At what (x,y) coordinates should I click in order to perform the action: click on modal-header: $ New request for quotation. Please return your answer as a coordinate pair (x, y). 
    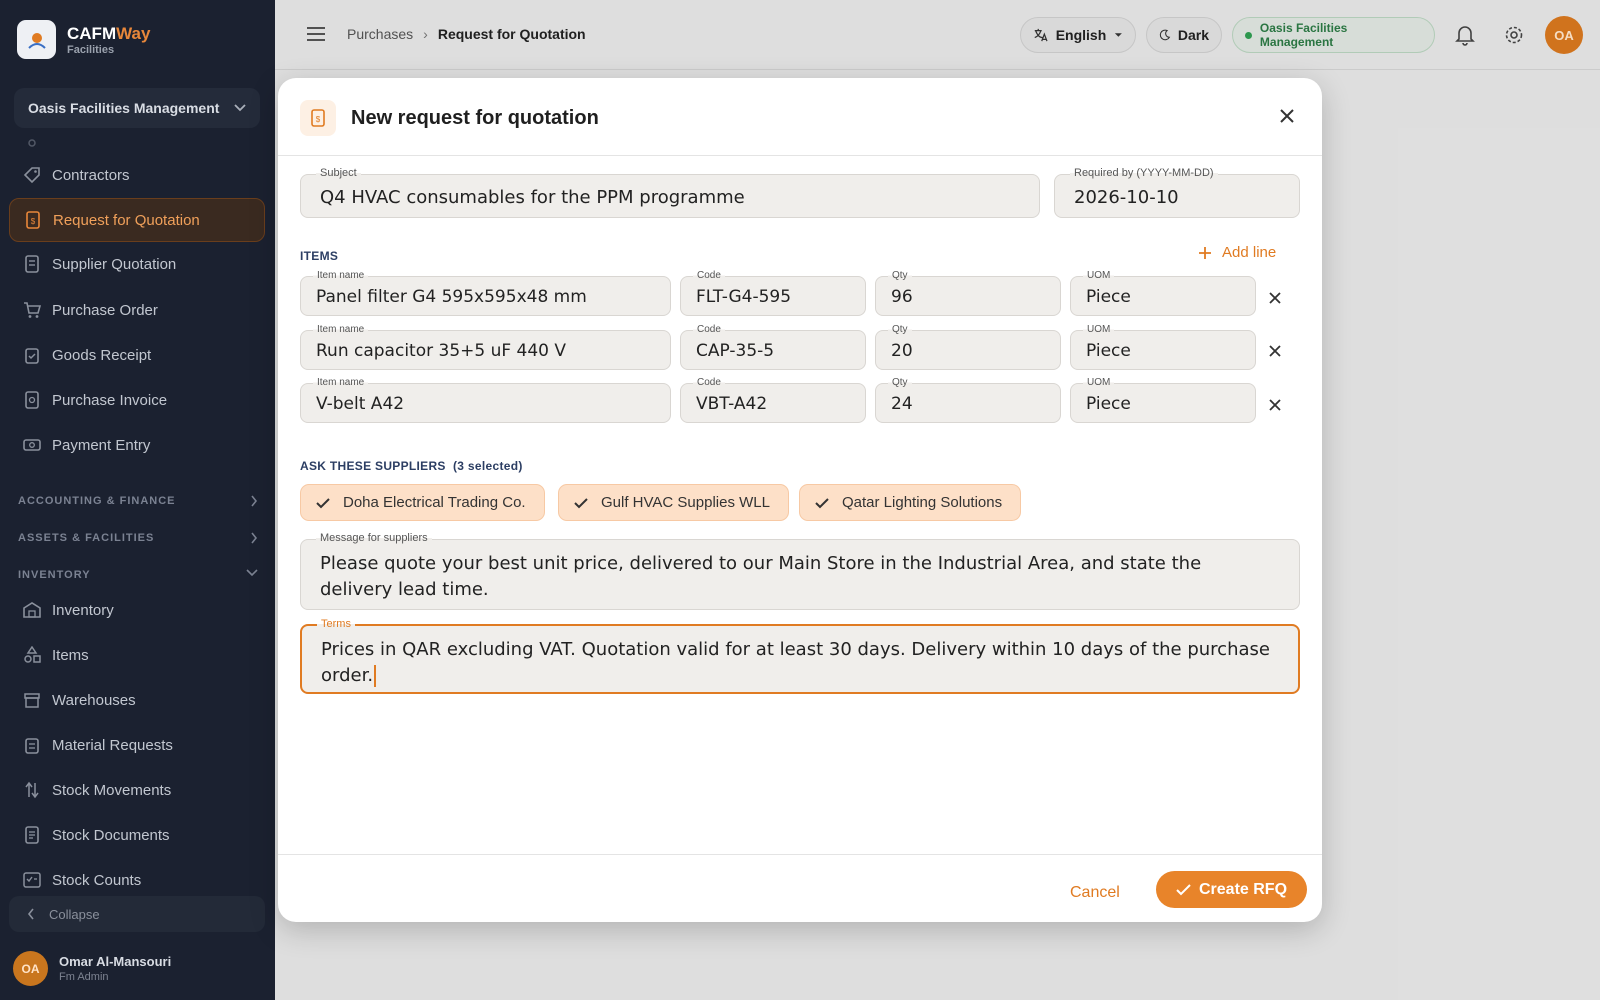
    Looking at the image, I should click on (800, 117).